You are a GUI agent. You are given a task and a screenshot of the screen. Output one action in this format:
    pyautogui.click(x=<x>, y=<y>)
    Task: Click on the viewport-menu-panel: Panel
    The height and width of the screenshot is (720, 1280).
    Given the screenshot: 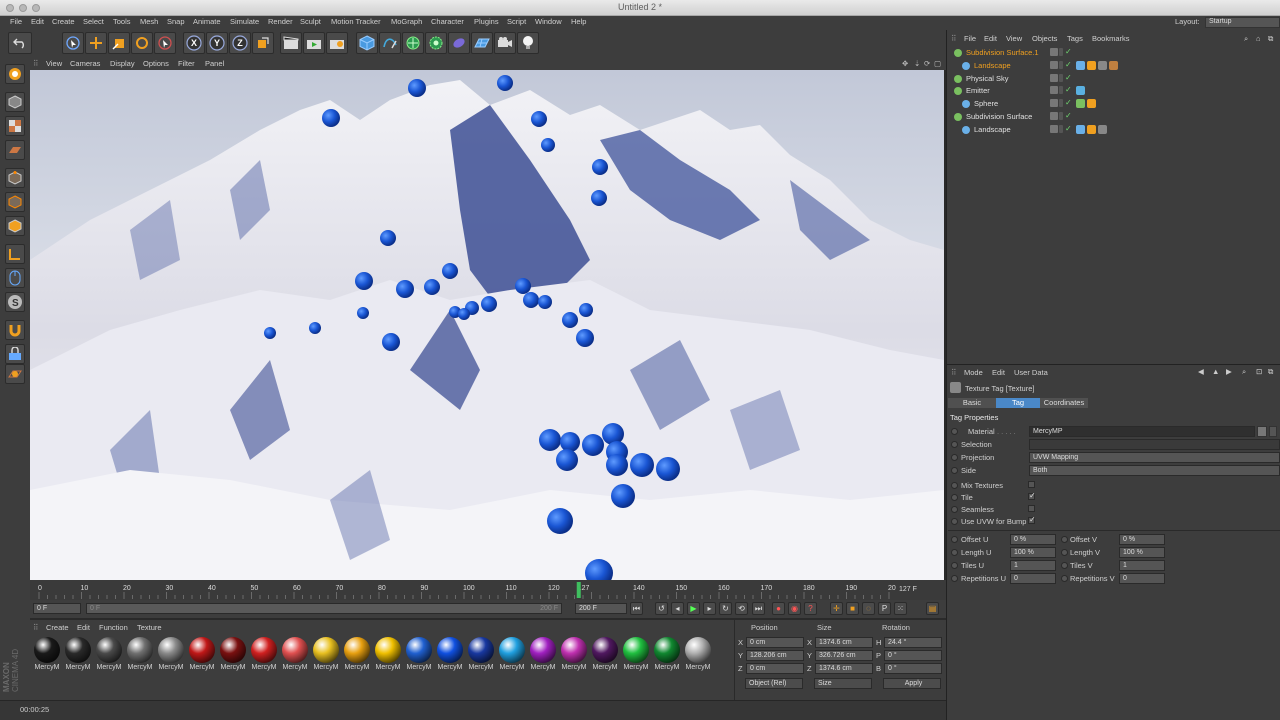 What is the action you would take?
    pyautogui.click(x=214, y=63)
    